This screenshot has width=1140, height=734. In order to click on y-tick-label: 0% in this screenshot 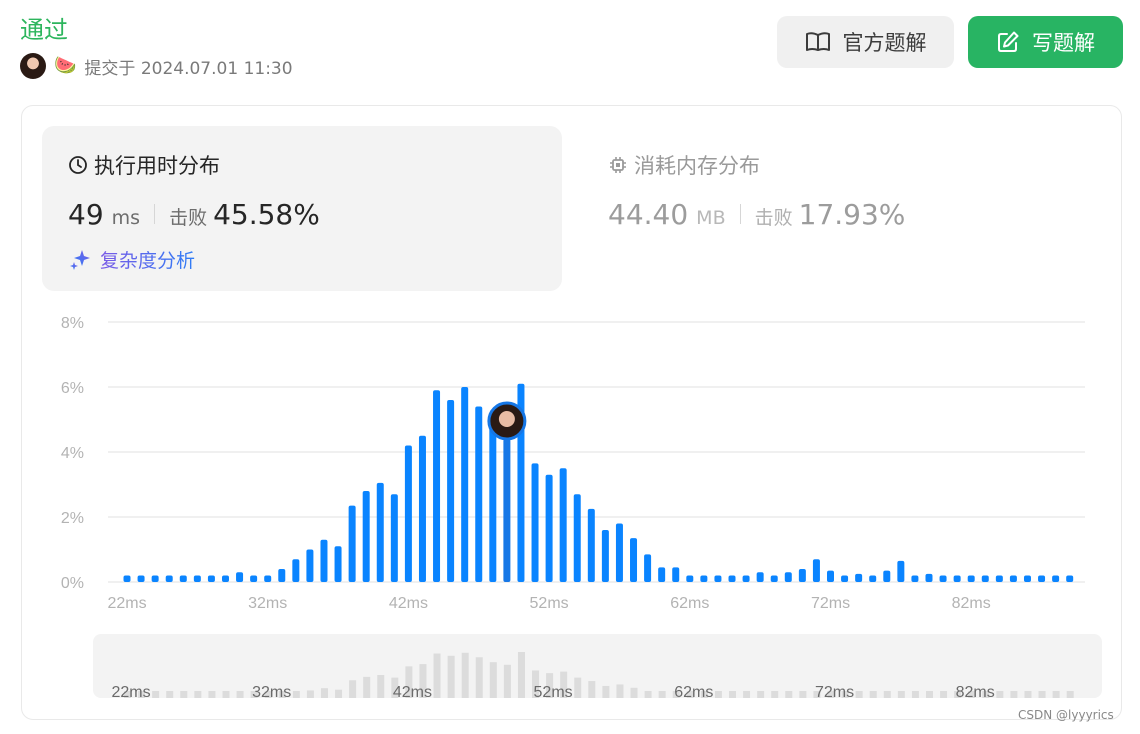, I will do `click(72, 583)`.